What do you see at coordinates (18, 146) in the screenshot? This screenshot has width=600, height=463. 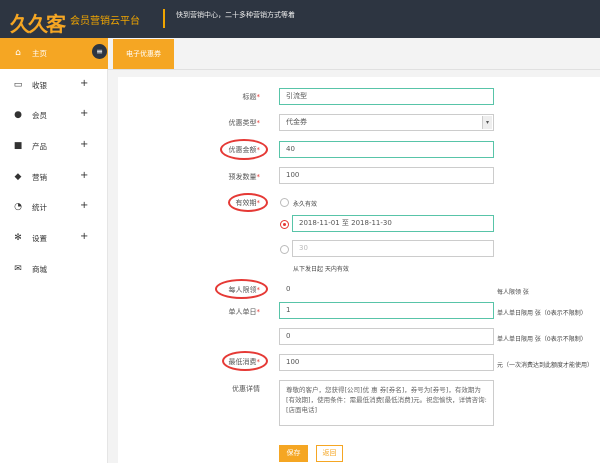 I see `box-icon: ■` at bounding box center [18, 146].